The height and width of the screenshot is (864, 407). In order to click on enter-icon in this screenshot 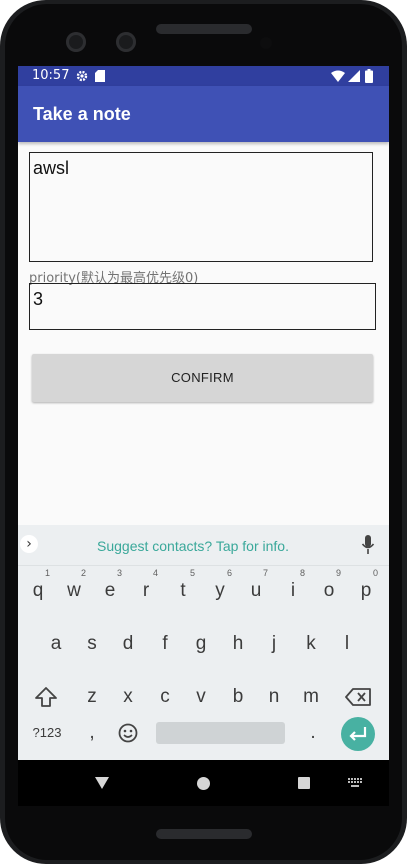, I will do `click(358, 734)`.